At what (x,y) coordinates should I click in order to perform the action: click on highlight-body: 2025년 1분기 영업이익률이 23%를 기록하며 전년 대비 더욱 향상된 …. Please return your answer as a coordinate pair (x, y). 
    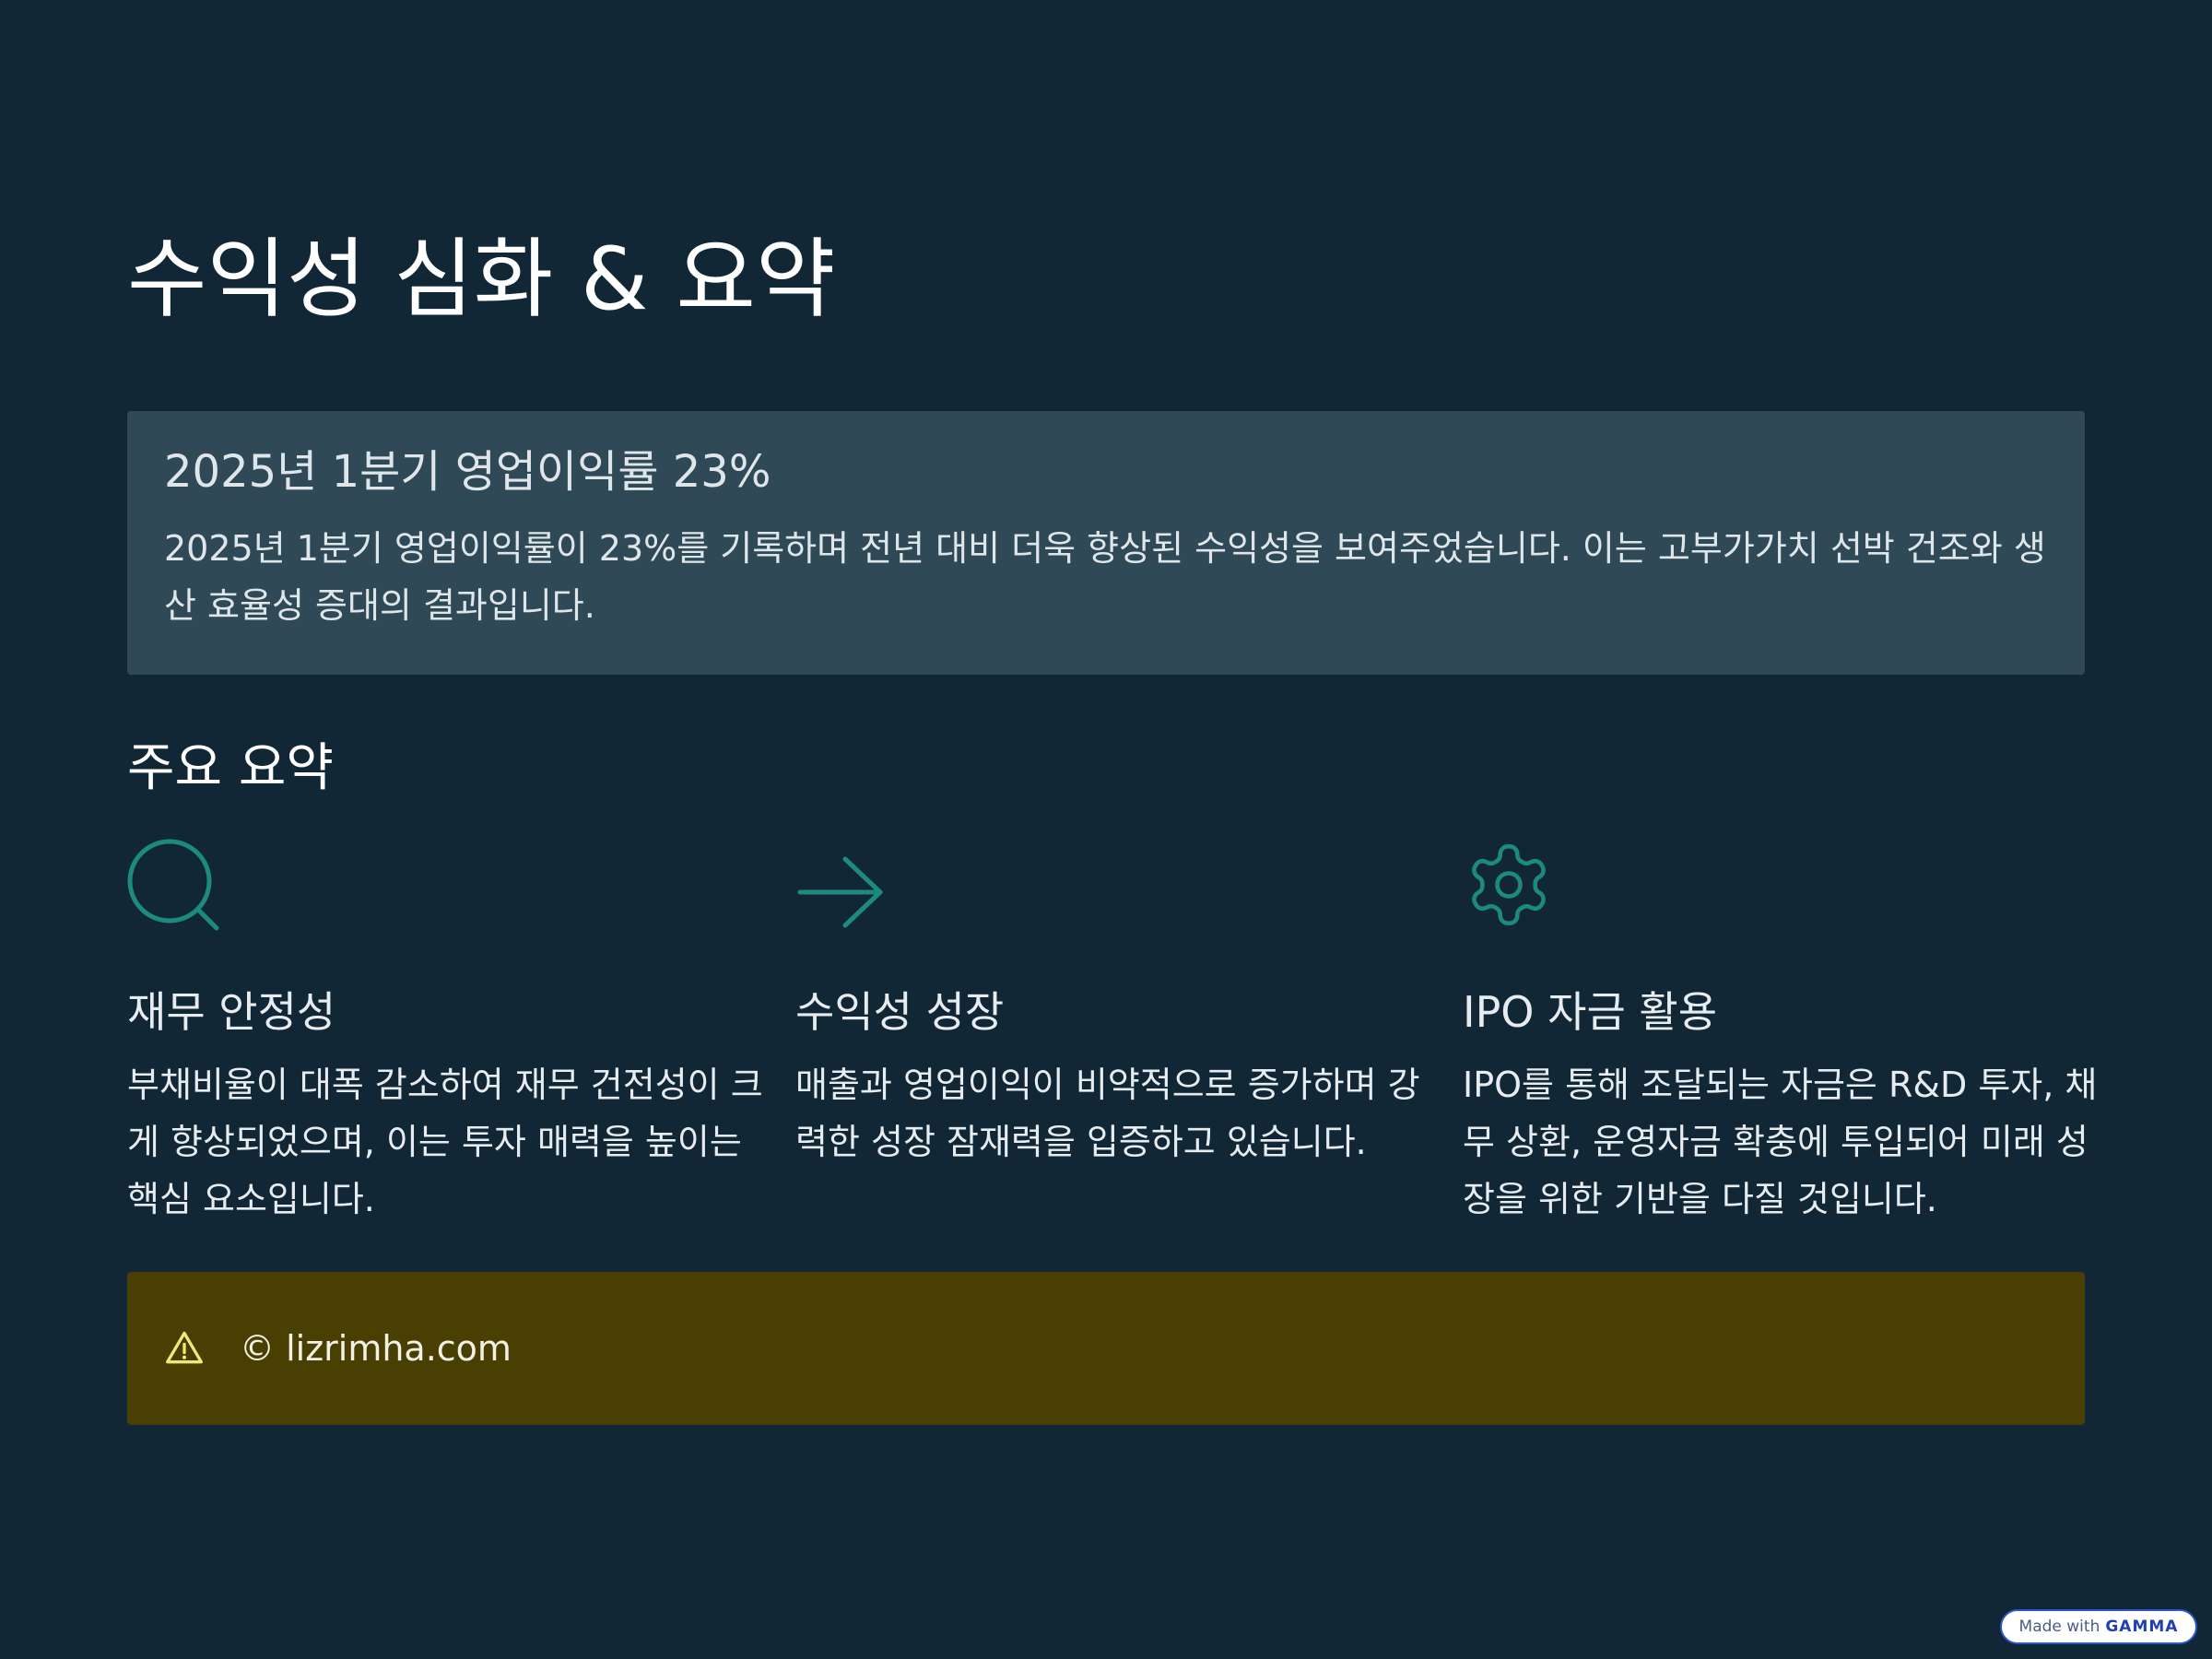
    Looking at the image, I should click on (1105, 576).